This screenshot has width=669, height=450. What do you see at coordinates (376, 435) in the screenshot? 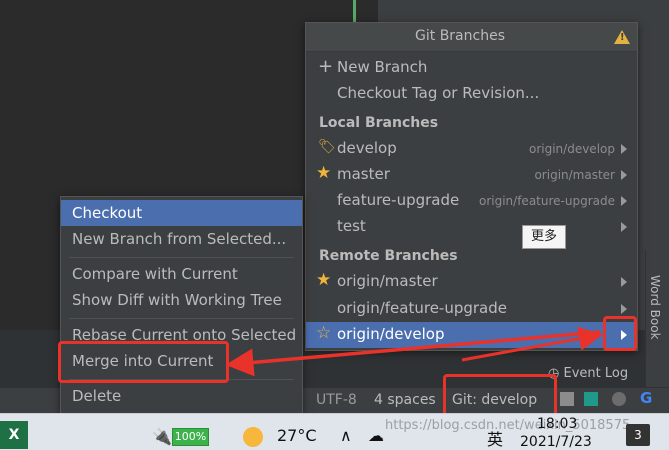
I see `cloud-icon: ☁` at bounding box center [376, 435].